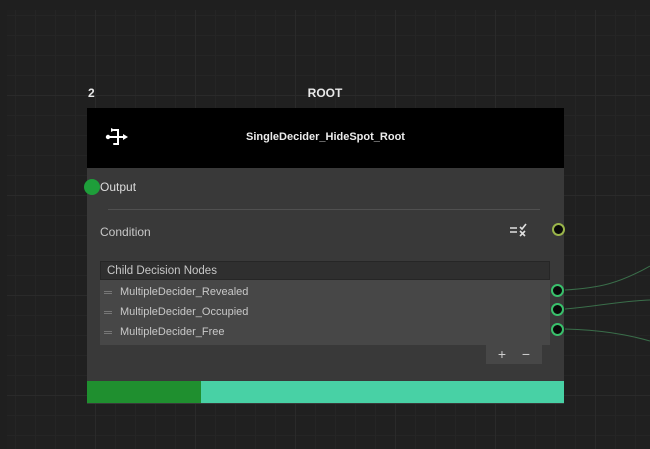  Describe the element at coordinates (558, 229) in the screenshot. I see `condition-port` at that location.